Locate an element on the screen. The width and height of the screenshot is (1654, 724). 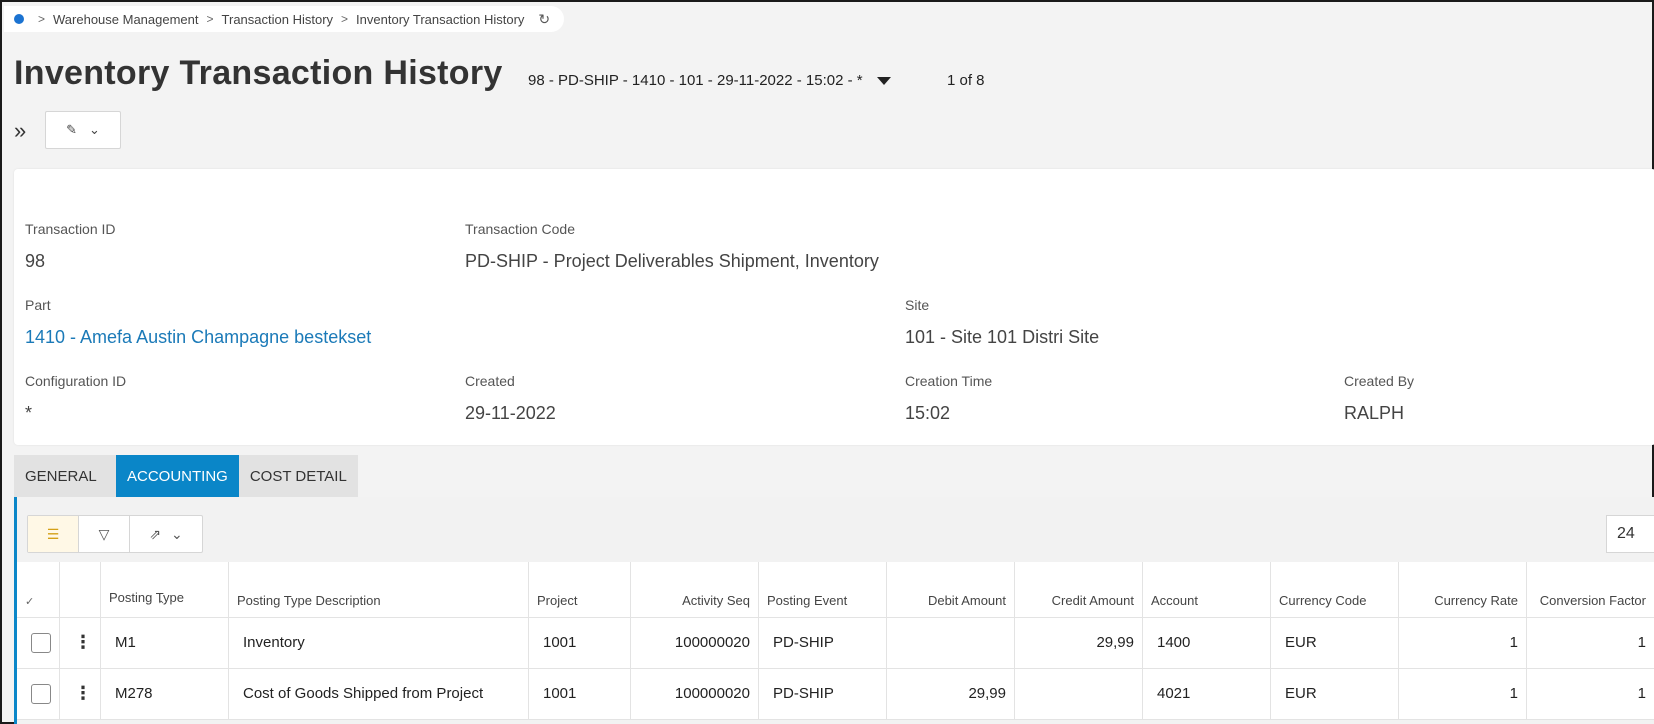
export-icon: ⇗ is located at coordinates (155, 533).